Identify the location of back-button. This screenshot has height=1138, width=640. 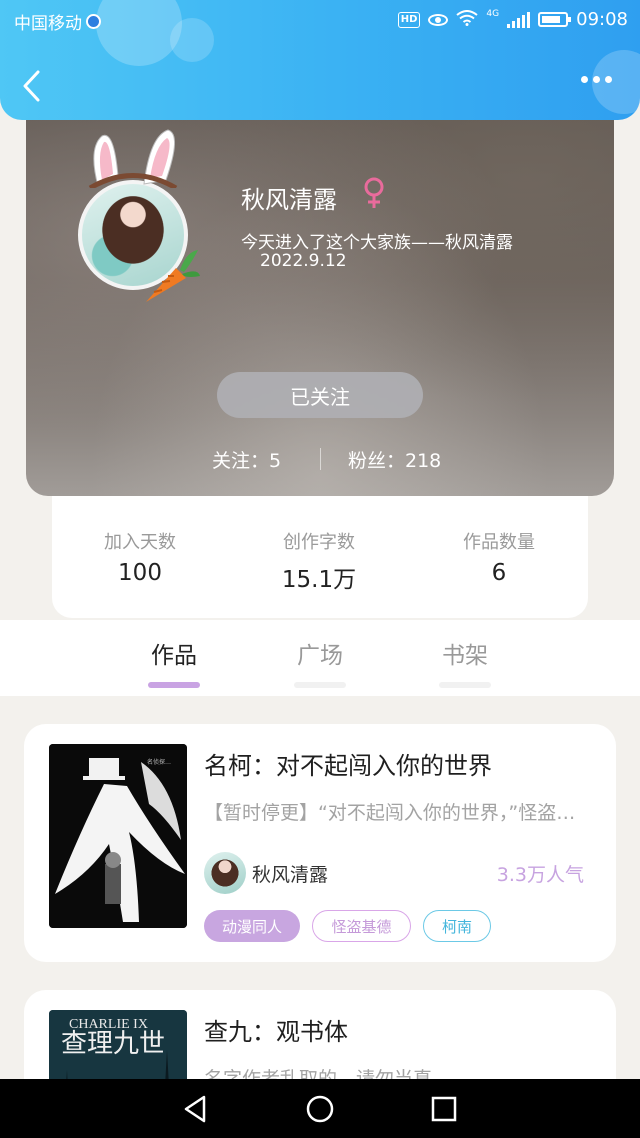
(34, 86).